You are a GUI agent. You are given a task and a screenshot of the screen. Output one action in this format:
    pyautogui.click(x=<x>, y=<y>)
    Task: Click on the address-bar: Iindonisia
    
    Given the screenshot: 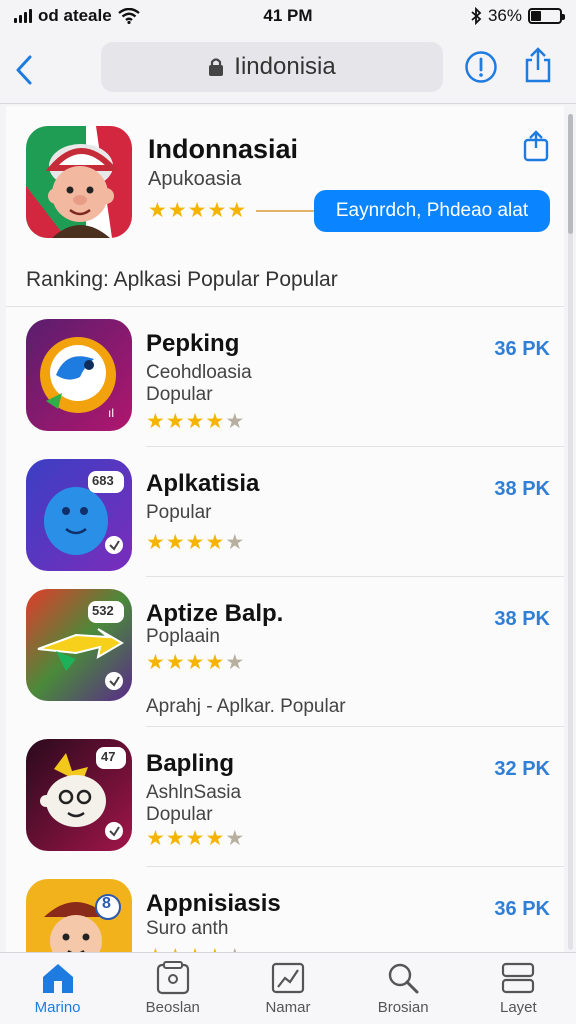 What is the action you would take?
    pyautogui.click(x=272, y=67)
    